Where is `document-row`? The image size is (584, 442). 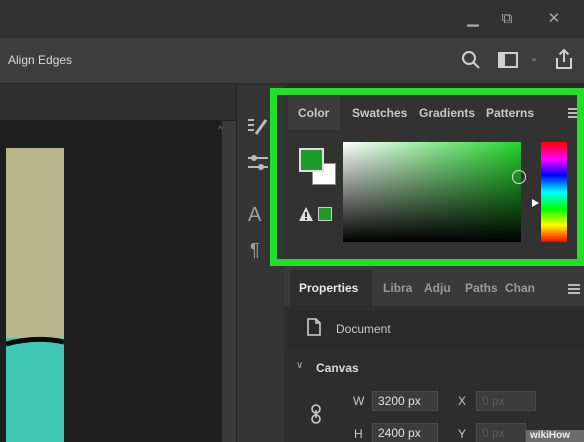
document-row is located at coordinates (435, 329).